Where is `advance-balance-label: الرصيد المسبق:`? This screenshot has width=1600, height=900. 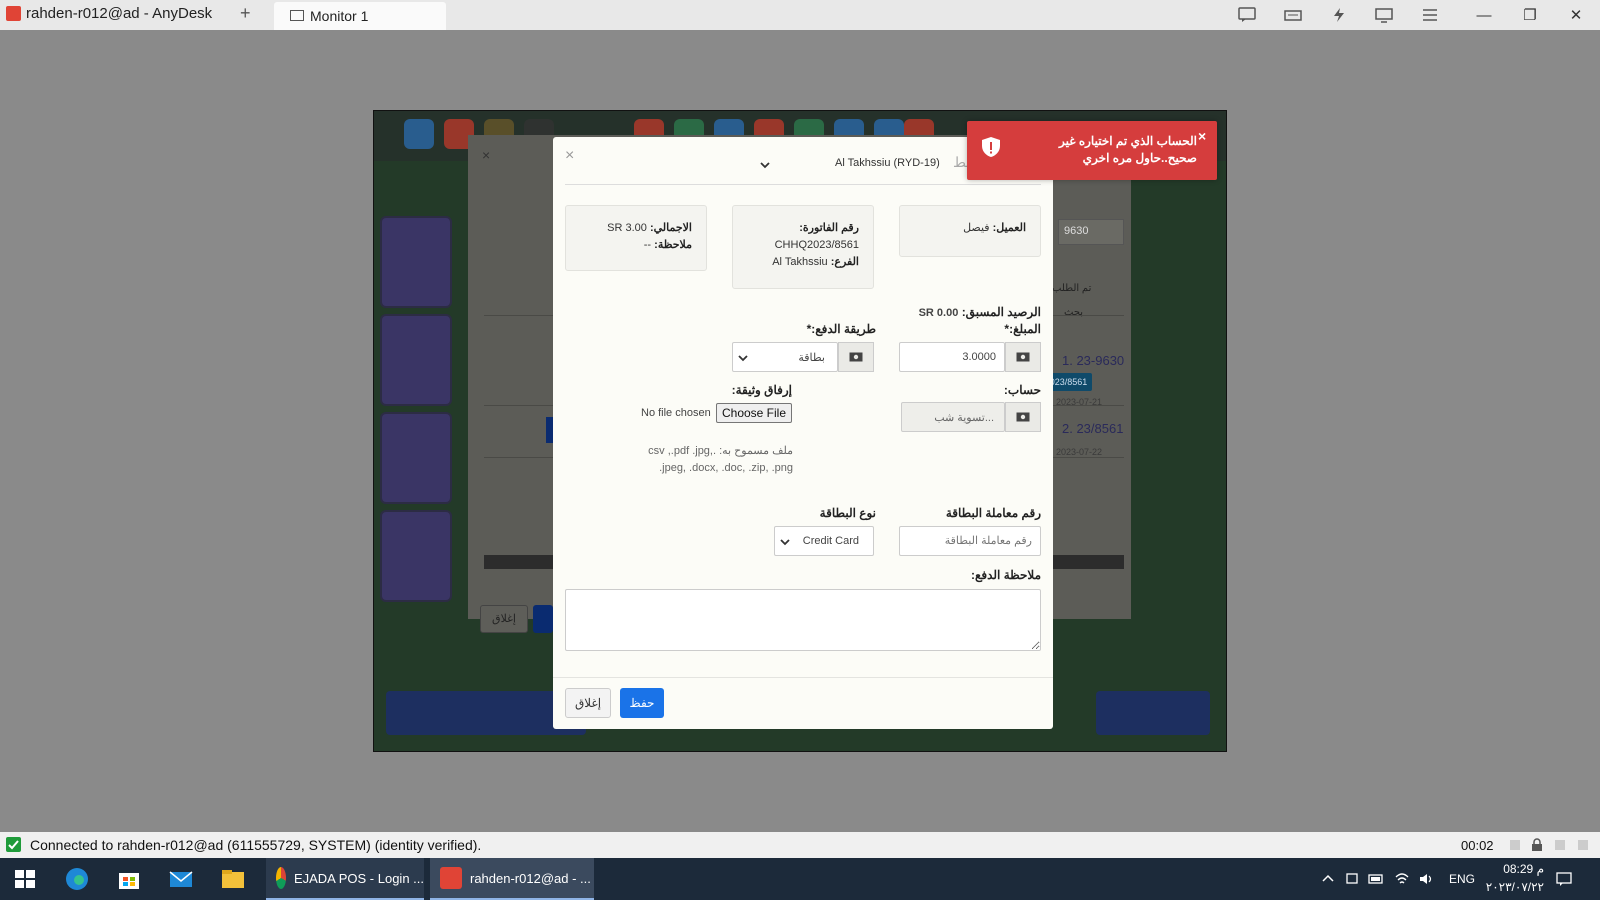
advance-balance-label: الرصيد المسبق: is located at coordinates (1001, 312).